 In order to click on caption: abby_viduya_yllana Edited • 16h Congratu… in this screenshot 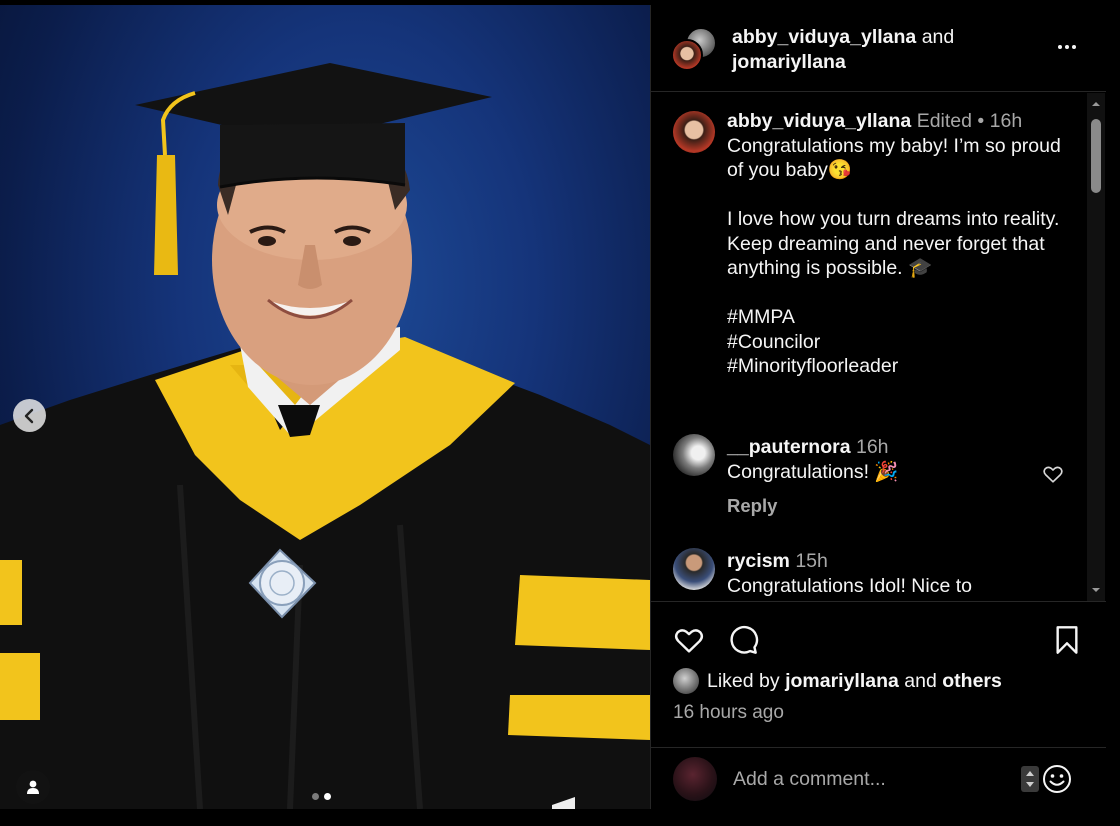, I will do `click(899, 244)`.